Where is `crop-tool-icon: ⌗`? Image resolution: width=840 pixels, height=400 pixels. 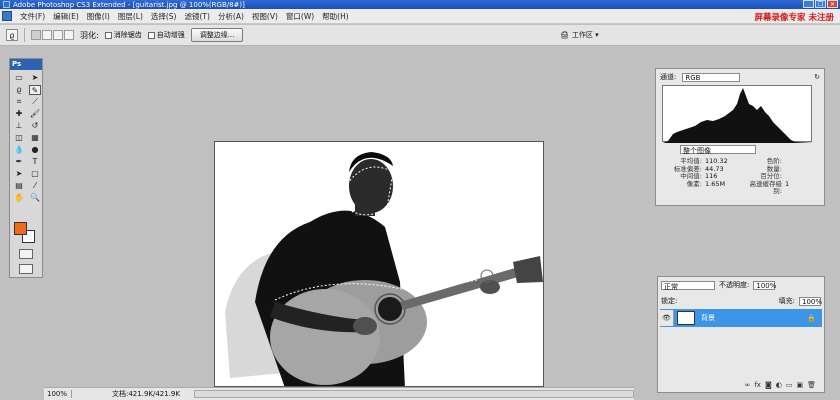
crop-tool-icon: ⌗ is located at coordinates (19, 102).